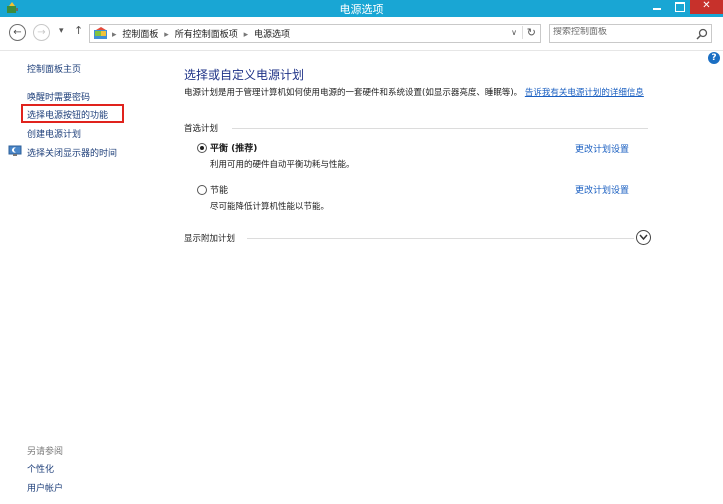 This screenshot has width=723, height=504. I want to click on breadcrumb-item-power-options: 电源选项, so click(272, 35).